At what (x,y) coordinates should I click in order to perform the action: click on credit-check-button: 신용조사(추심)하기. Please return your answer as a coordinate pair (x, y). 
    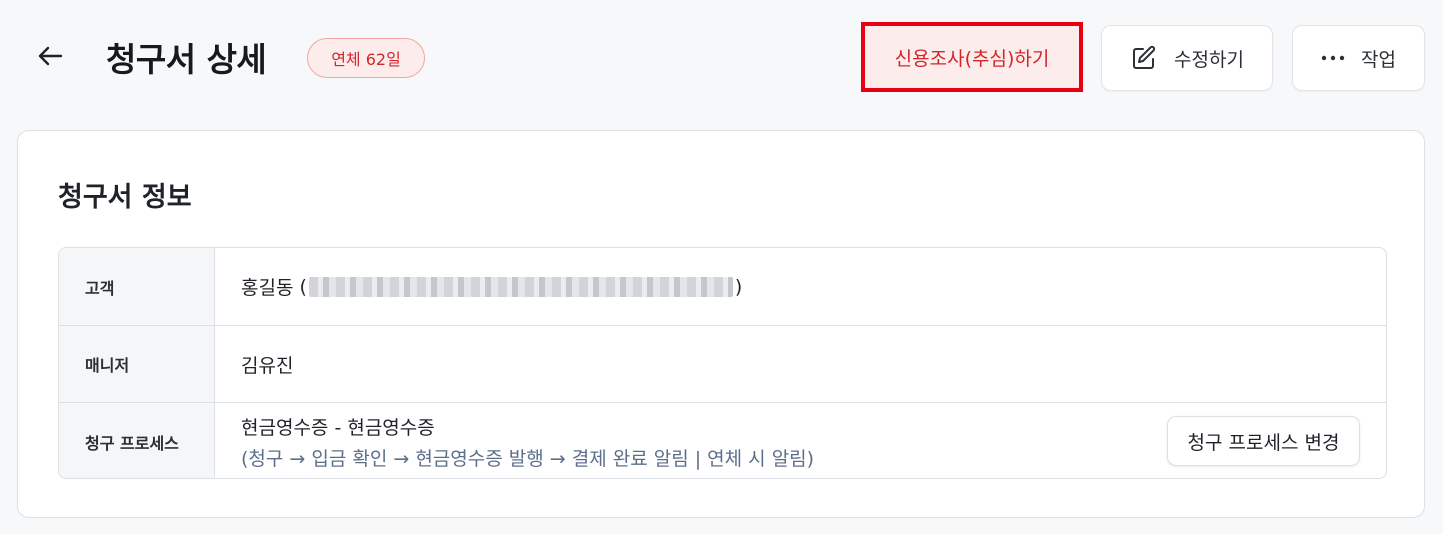
    Looking at the image, I should click on (972, 57).